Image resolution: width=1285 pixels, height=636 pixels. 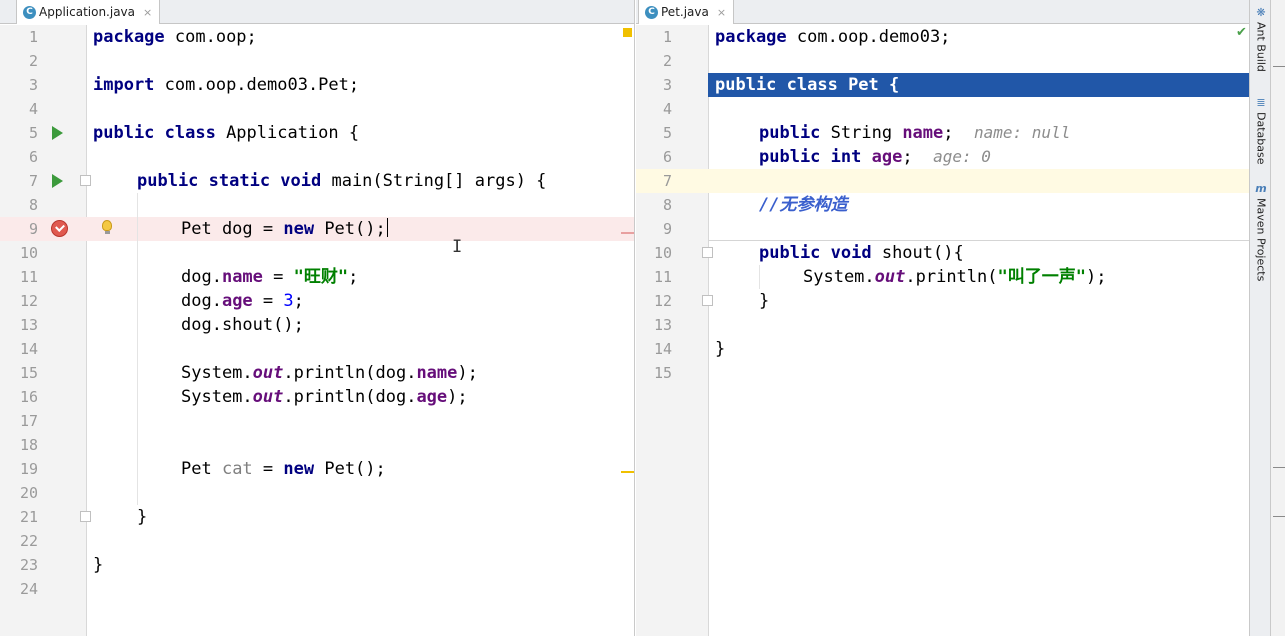 I want to click on mouse-ibeam-cursor: I, so click(x=457, y=247).